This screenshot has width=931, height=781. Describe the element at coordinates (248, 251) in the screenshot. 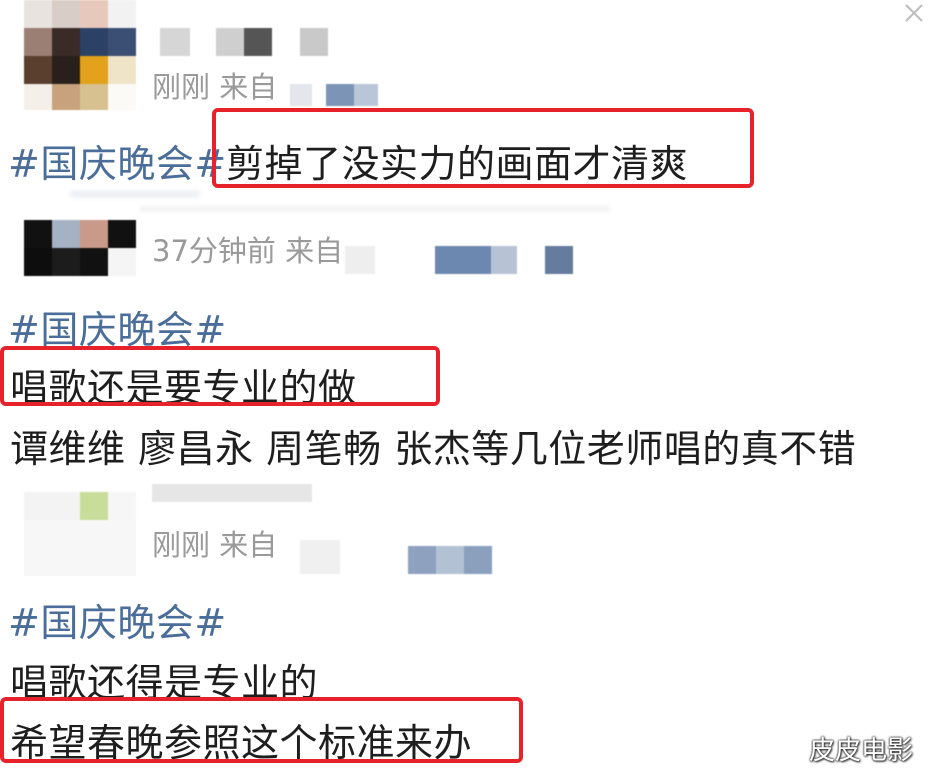

I see `post-meta: 37分钟前 来自` at that location.